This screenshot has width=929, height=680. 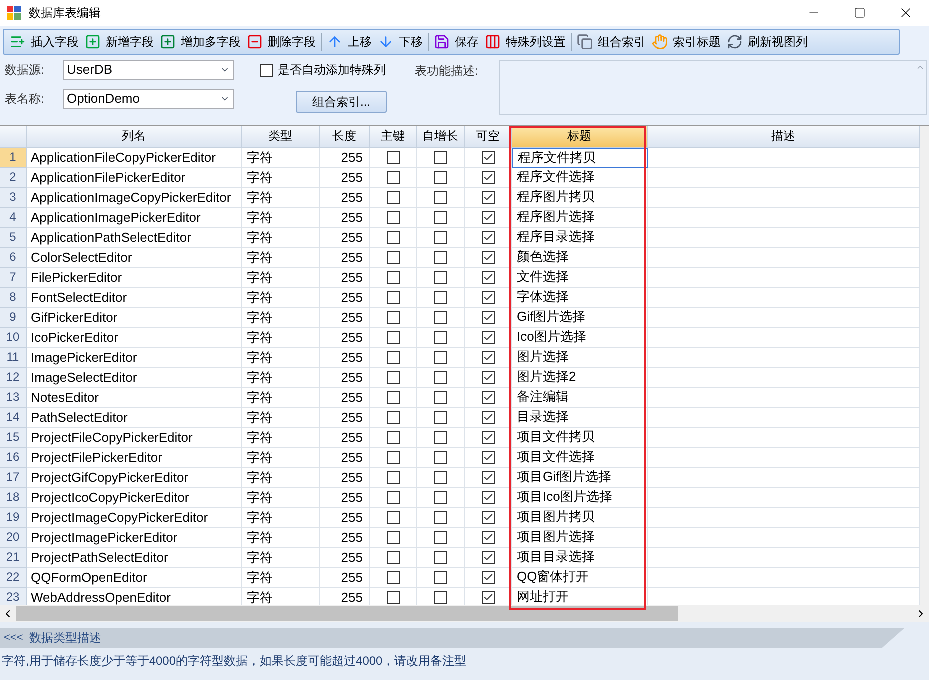 I want to click on row-header: 18, so click(x=13, y=498).